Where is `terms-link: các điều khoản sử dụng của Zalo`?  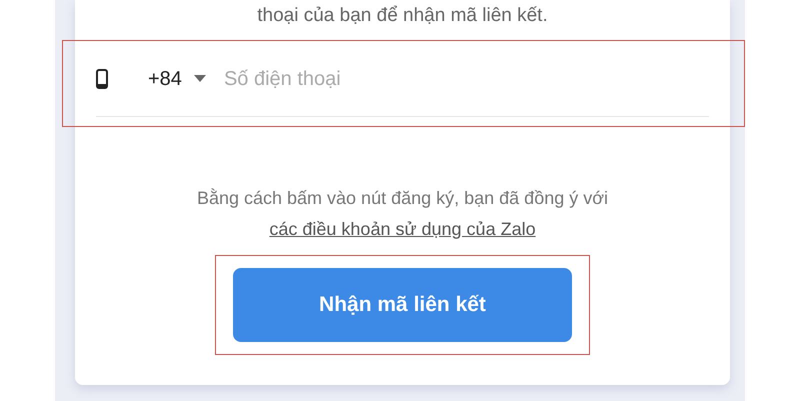 terms-link: các điều khoản sử dụng của Zalo is located at coordinates (402, 229).